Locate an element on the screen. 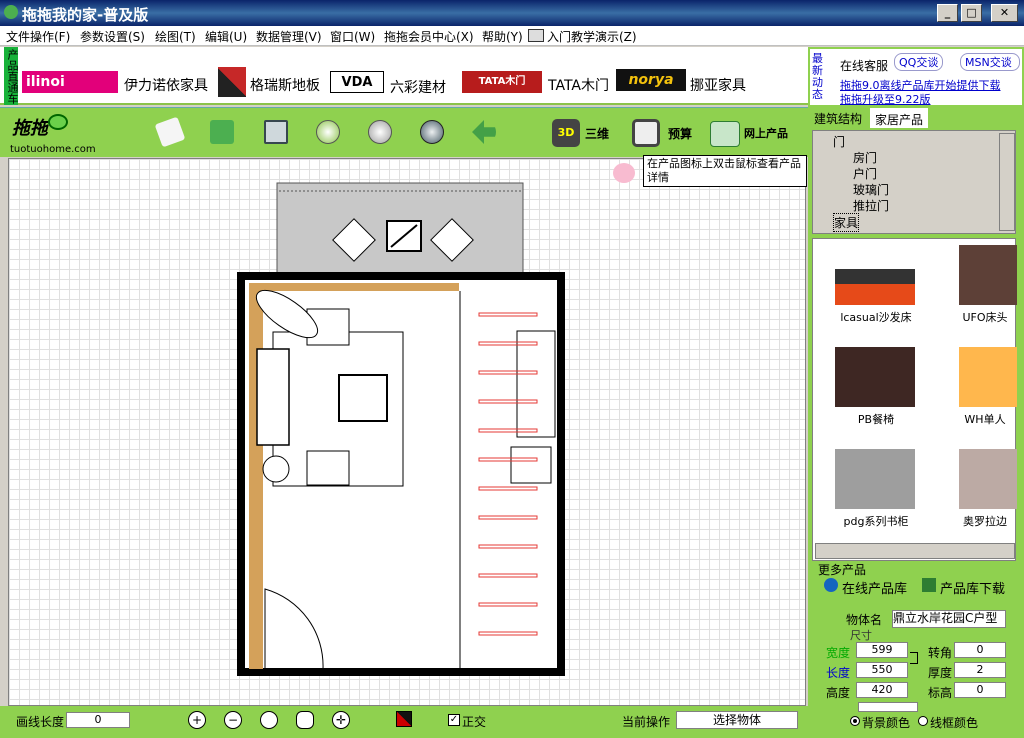 The image size is (1024, 738). sofa is located at coordinates (273, 397).